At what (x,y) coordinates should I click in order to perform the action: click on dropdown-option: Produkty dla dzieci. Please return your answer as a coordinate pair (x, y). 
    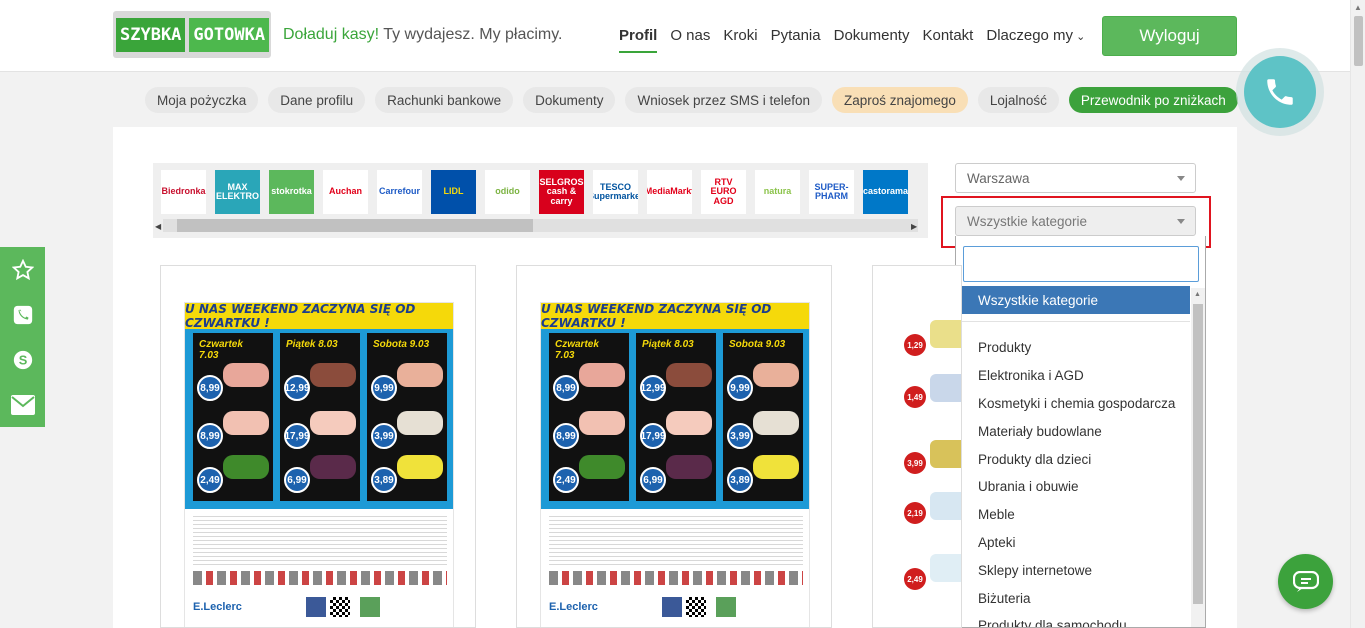
    Looking at the image, I should click on (1076, 459).